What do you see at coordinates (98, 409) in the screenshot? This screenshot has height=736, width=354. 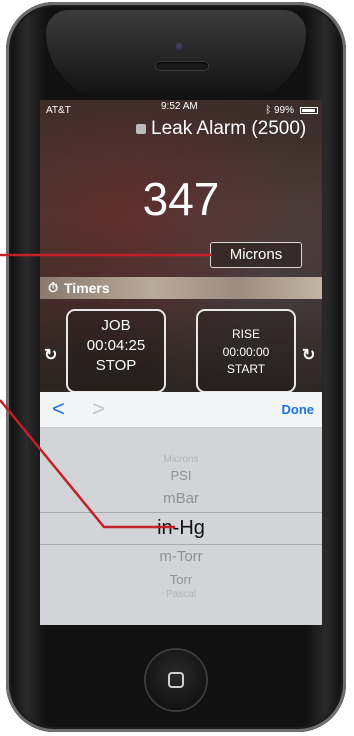 I see `next-field-button: >` at bounding box center [98, 409].